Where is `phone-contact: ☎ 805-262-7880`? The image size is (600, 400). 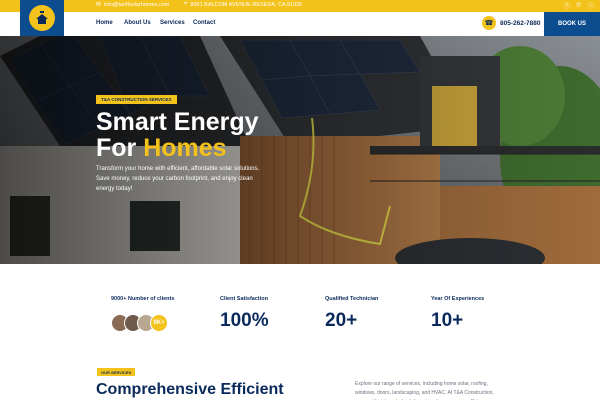
phone-contact: ☎ 805-262-7880 is located at coordinates (511, 23).